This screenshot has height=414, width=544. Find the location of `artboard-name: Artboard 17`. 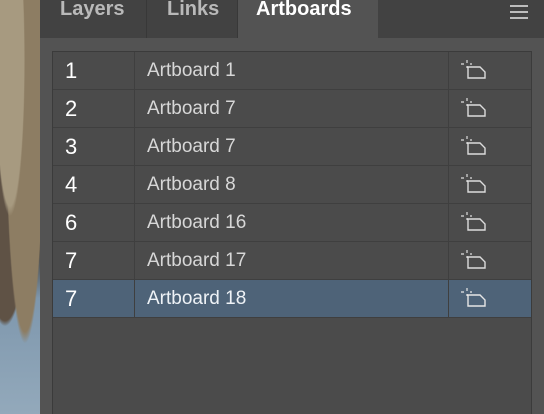

artboard-name: Artboard 17 is located at coordinates (292, 260).